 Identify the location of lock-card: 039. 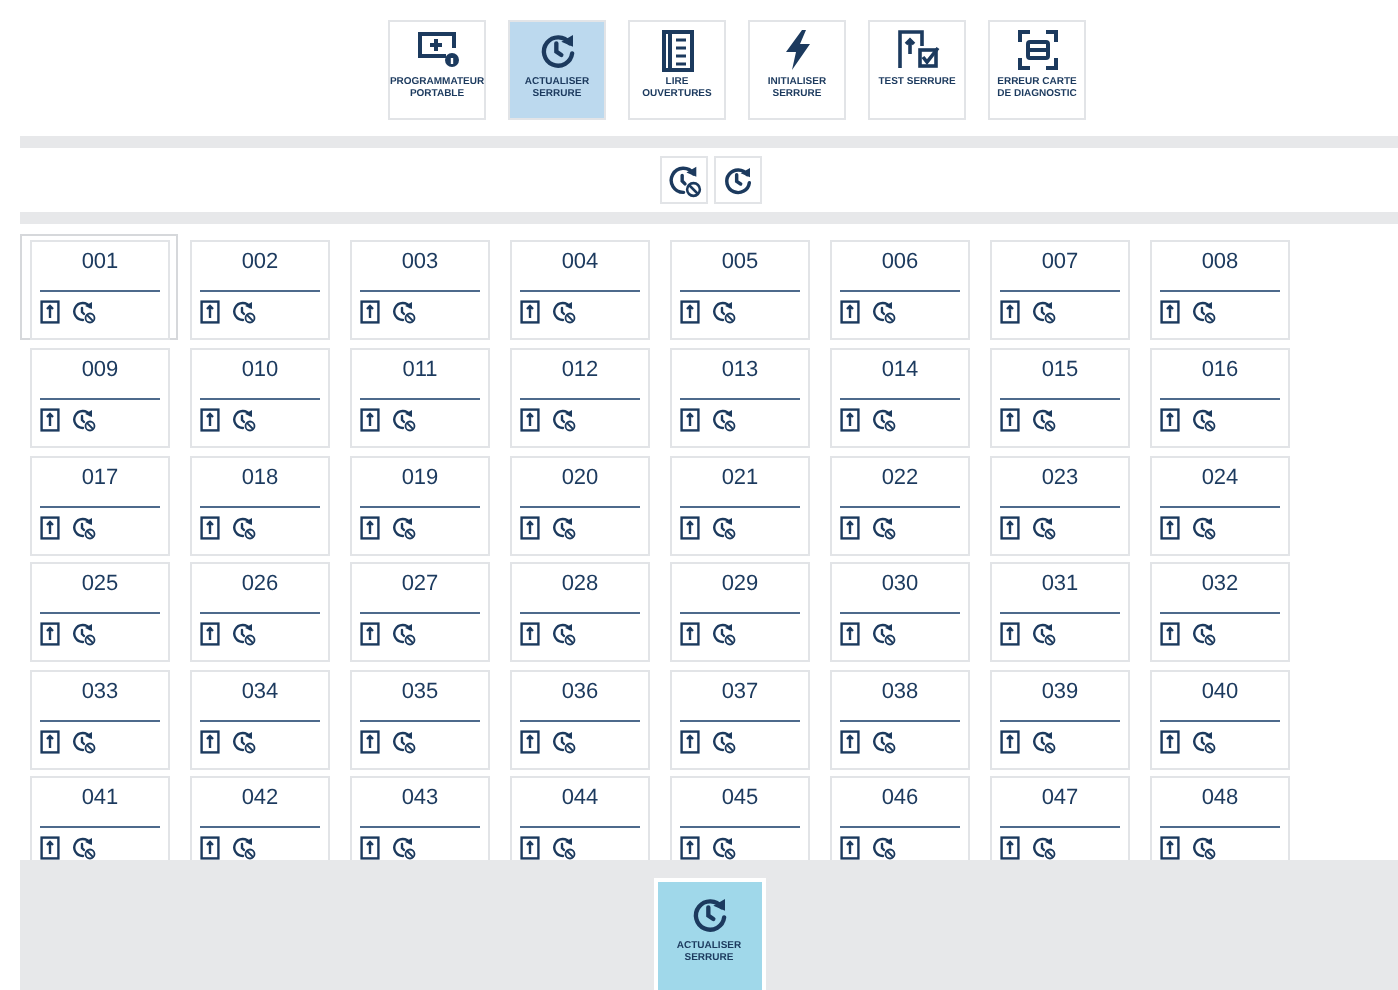
(1060, 719).